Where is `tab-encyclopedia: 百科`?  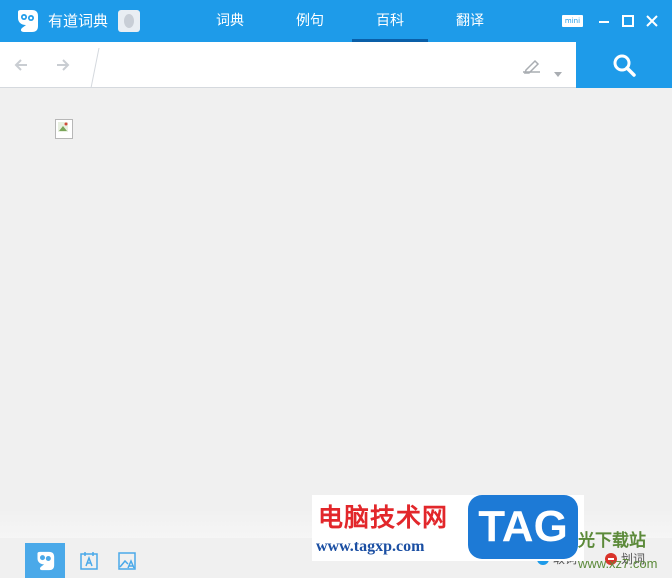
tab-encyclopedia: 百科 is located at coordinates (390, 21).